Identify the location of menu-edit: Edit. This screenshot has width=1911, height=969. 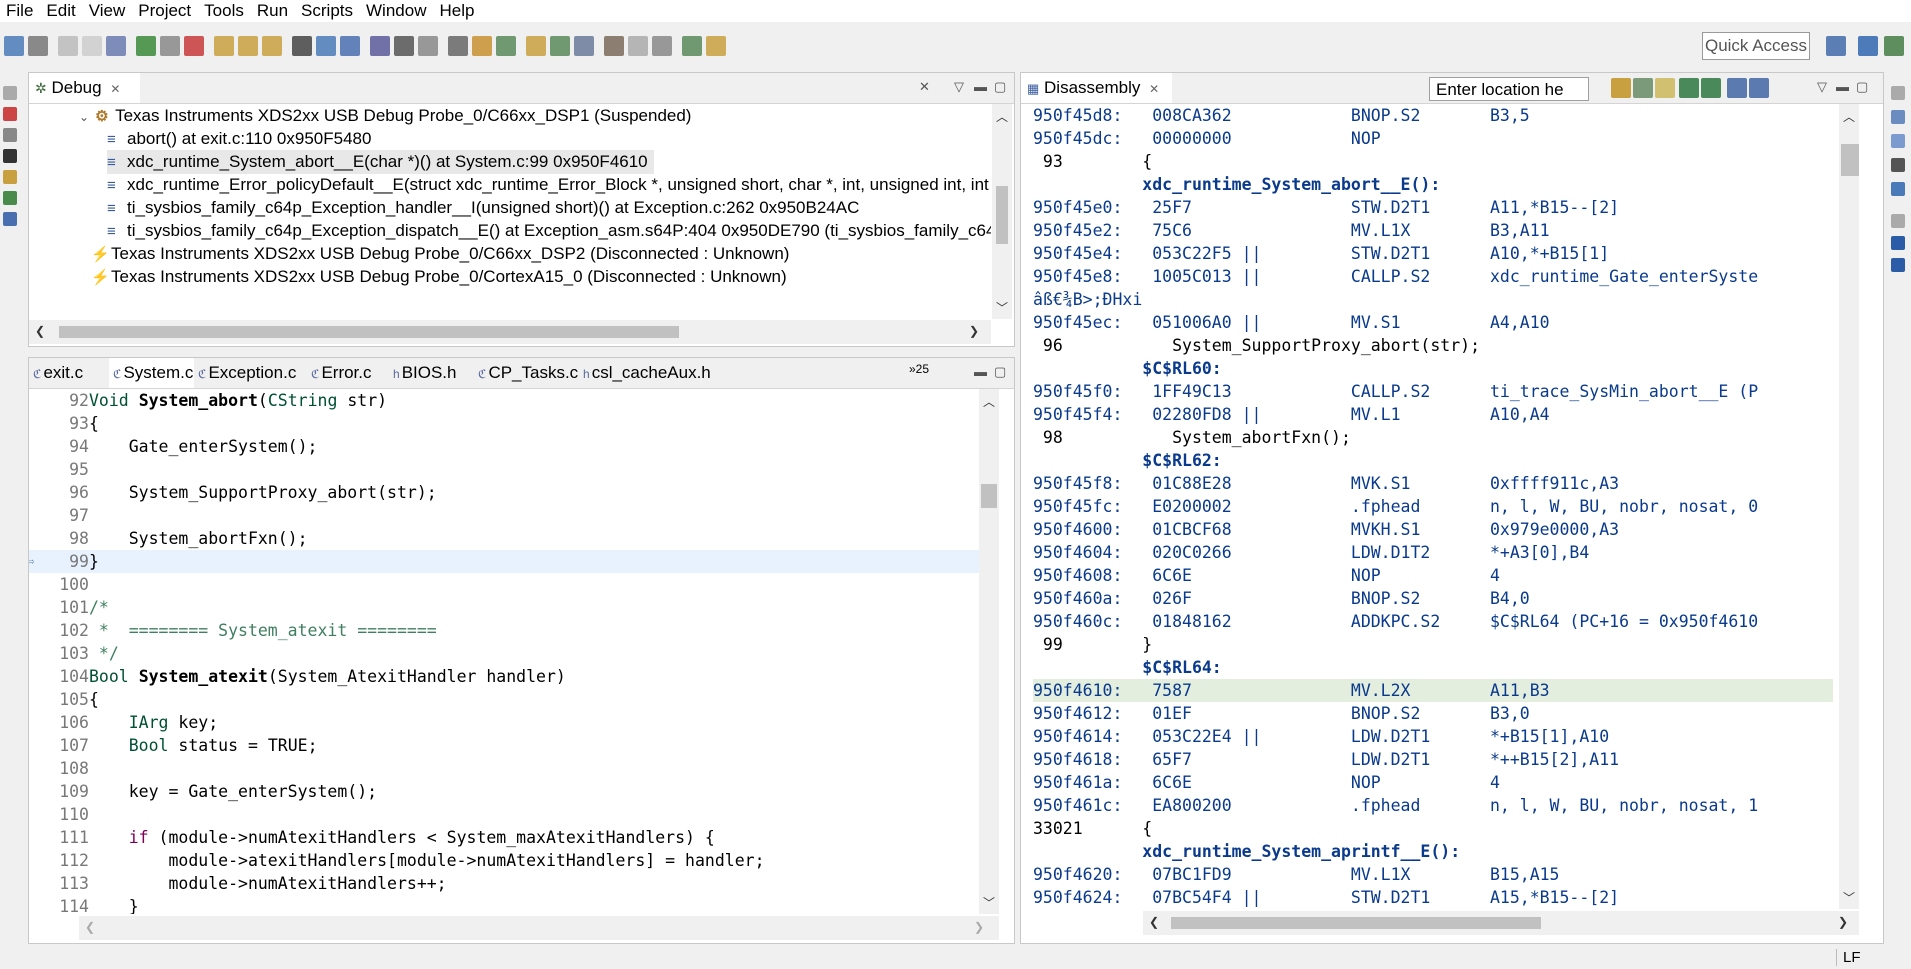
(61, 11).